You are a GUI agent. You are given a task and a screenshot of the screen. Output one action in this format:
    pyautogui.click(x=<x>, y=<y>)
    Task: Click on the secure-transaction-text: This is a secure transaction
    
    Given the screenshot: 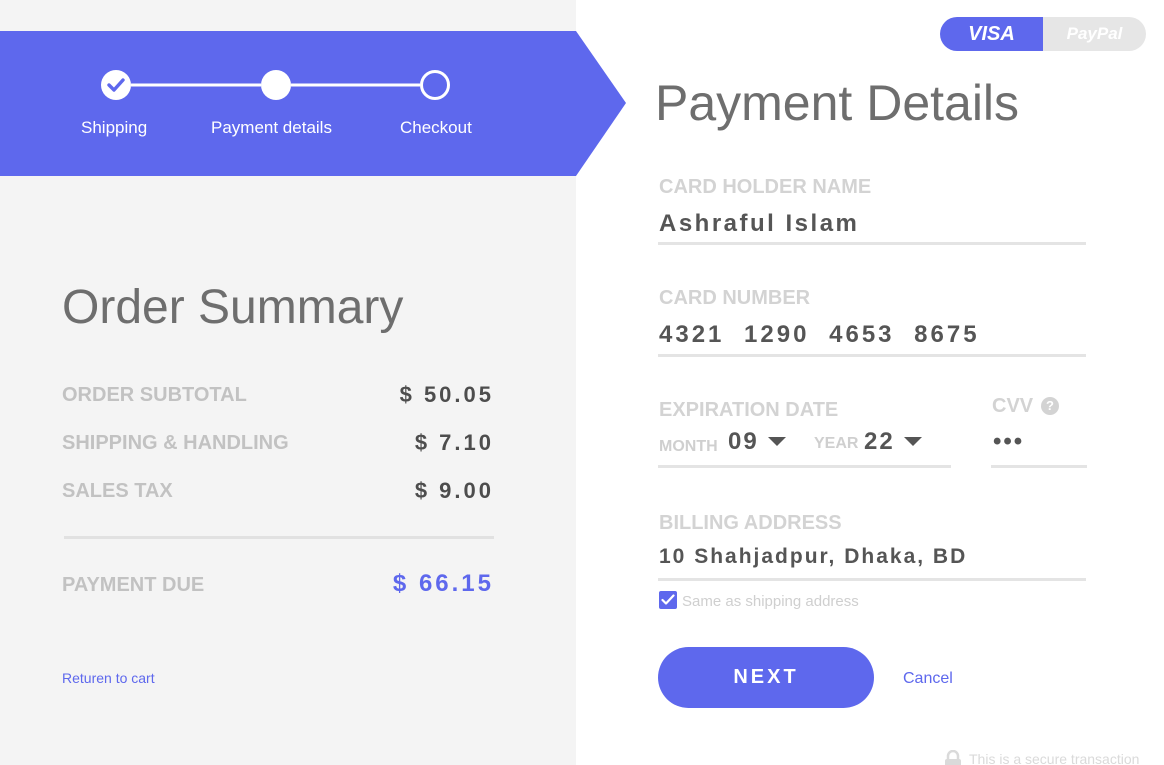 What is the action you would take?
    pyautogui.click(x=1054, y=758)
    